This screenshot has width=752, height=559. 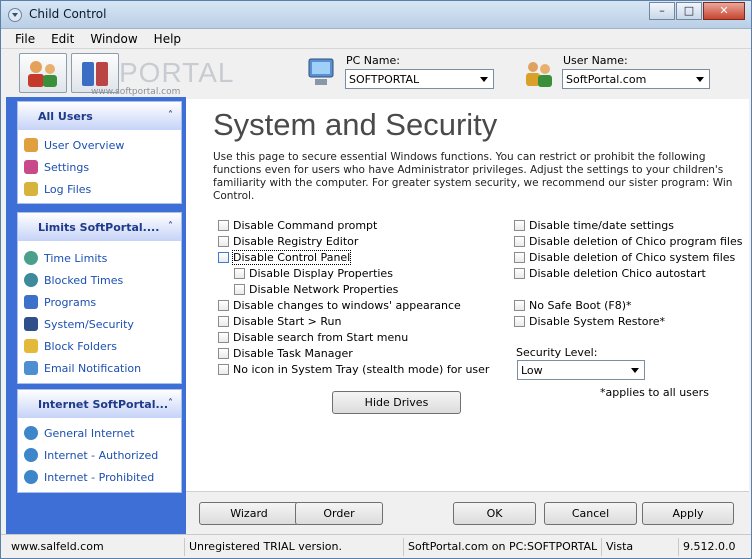 I want to click on user-name-select: SoftPortal.com, so click(x=636, y=79).